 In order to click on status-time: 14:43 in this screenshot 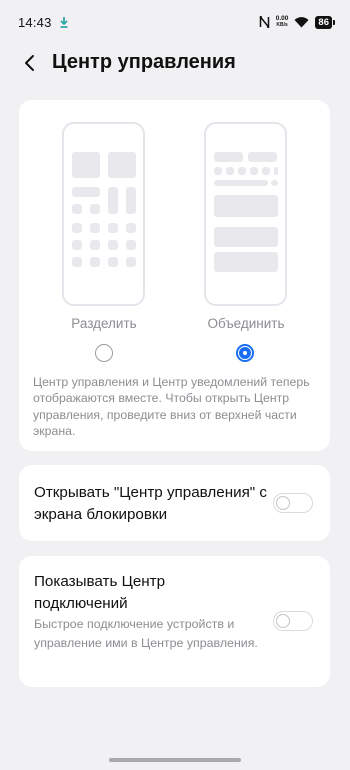, I will do `click(35, 22)`.